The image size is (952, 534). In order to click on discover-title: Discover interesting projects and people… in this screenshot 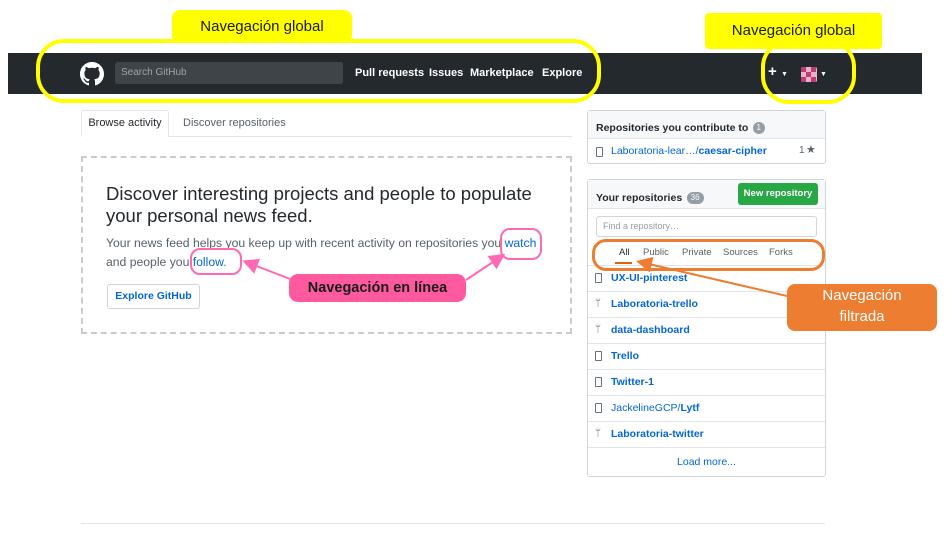, I will do `click(319, 204)`.